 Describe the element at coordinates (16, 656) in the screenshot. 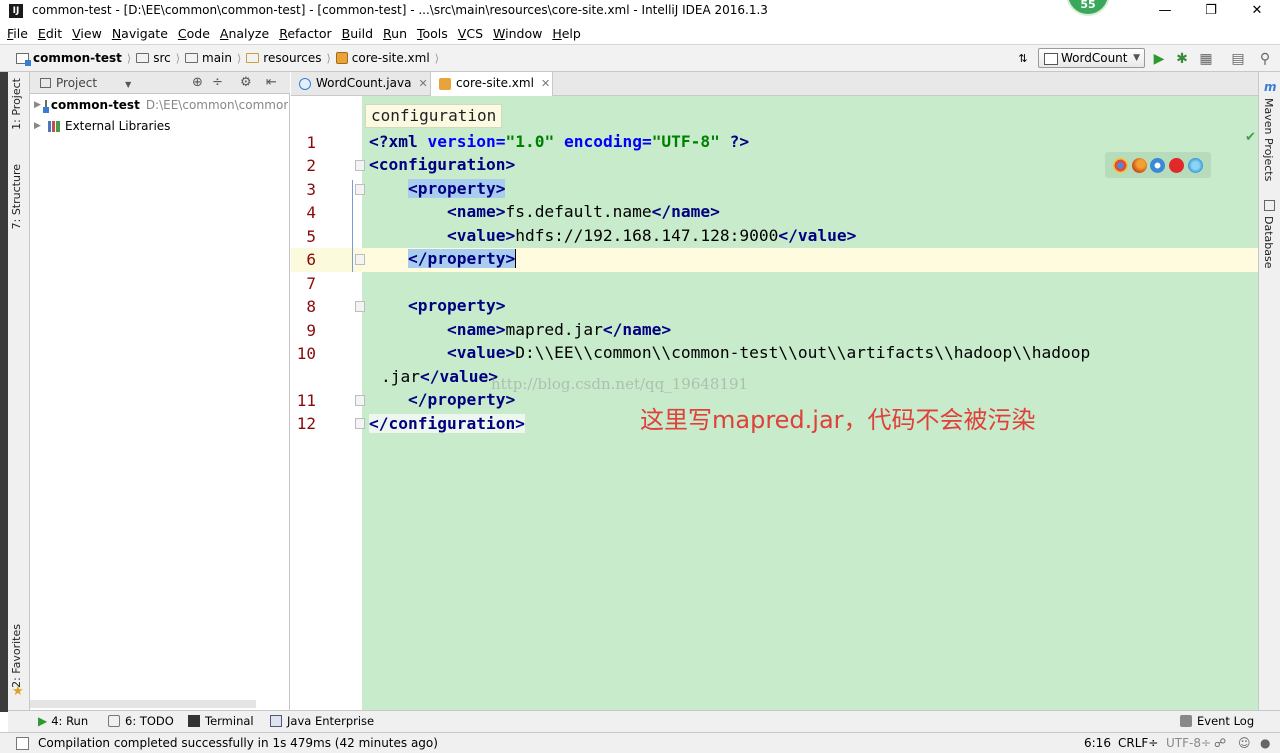

I see `tab-favorites-tool: 2: Favorites` at that location.